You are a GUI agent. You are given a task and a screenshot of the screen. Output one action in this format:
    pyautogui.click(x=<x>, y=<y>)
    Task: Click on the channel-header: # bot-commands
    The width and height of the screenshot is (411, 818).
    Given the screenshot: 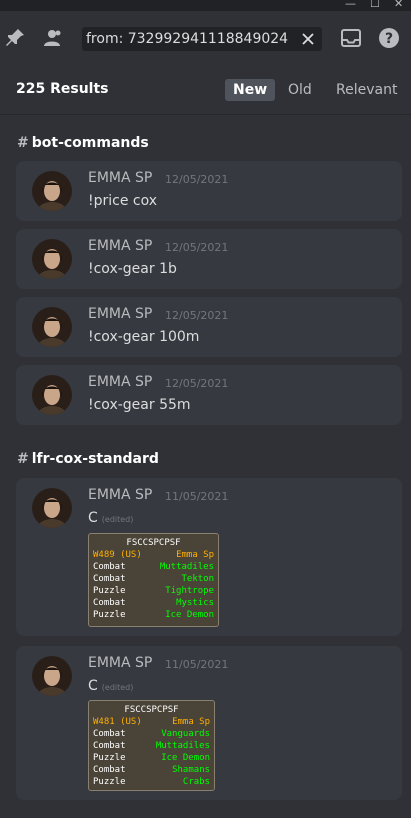 What is the action you would take?
    pyautogui.click(x=83, y=143)
    